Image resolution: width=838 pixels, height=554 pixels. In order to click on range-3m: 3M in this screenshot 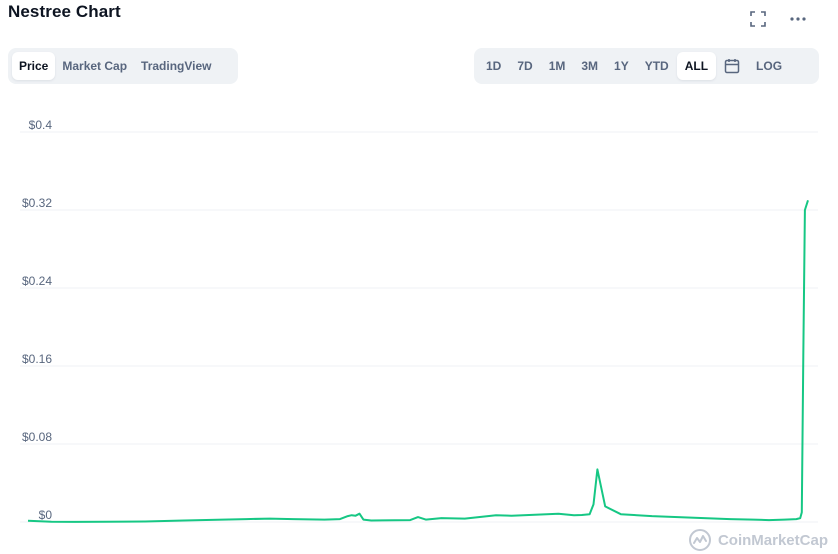, I will do `click(589, 66)`.